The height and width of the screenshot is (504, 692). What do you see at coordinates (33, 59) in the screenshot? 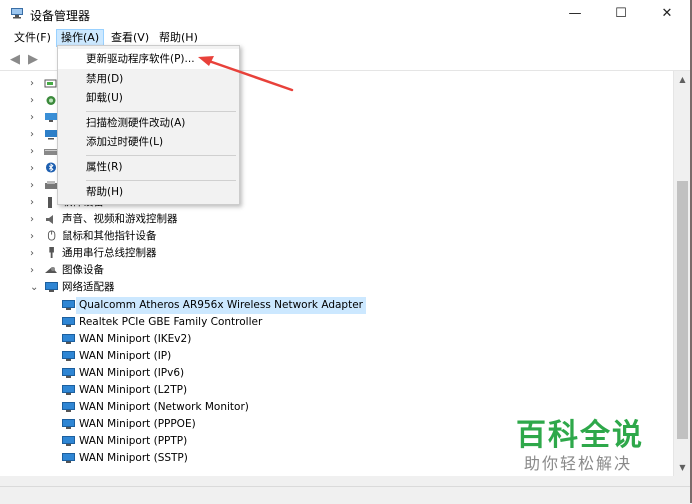
I see `forward-arrow-icon: ▶` at bounding box center [33, 59].